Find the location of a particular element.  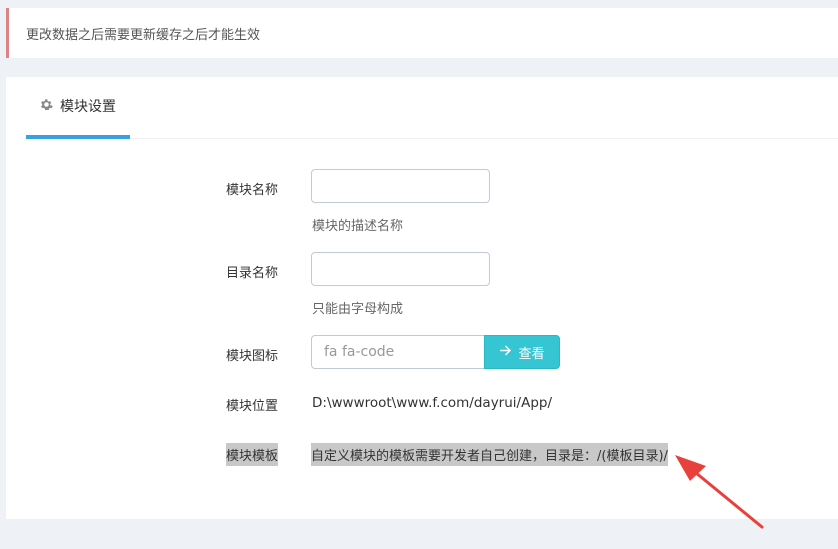

gear-icon is located at coordinates (46, 106).